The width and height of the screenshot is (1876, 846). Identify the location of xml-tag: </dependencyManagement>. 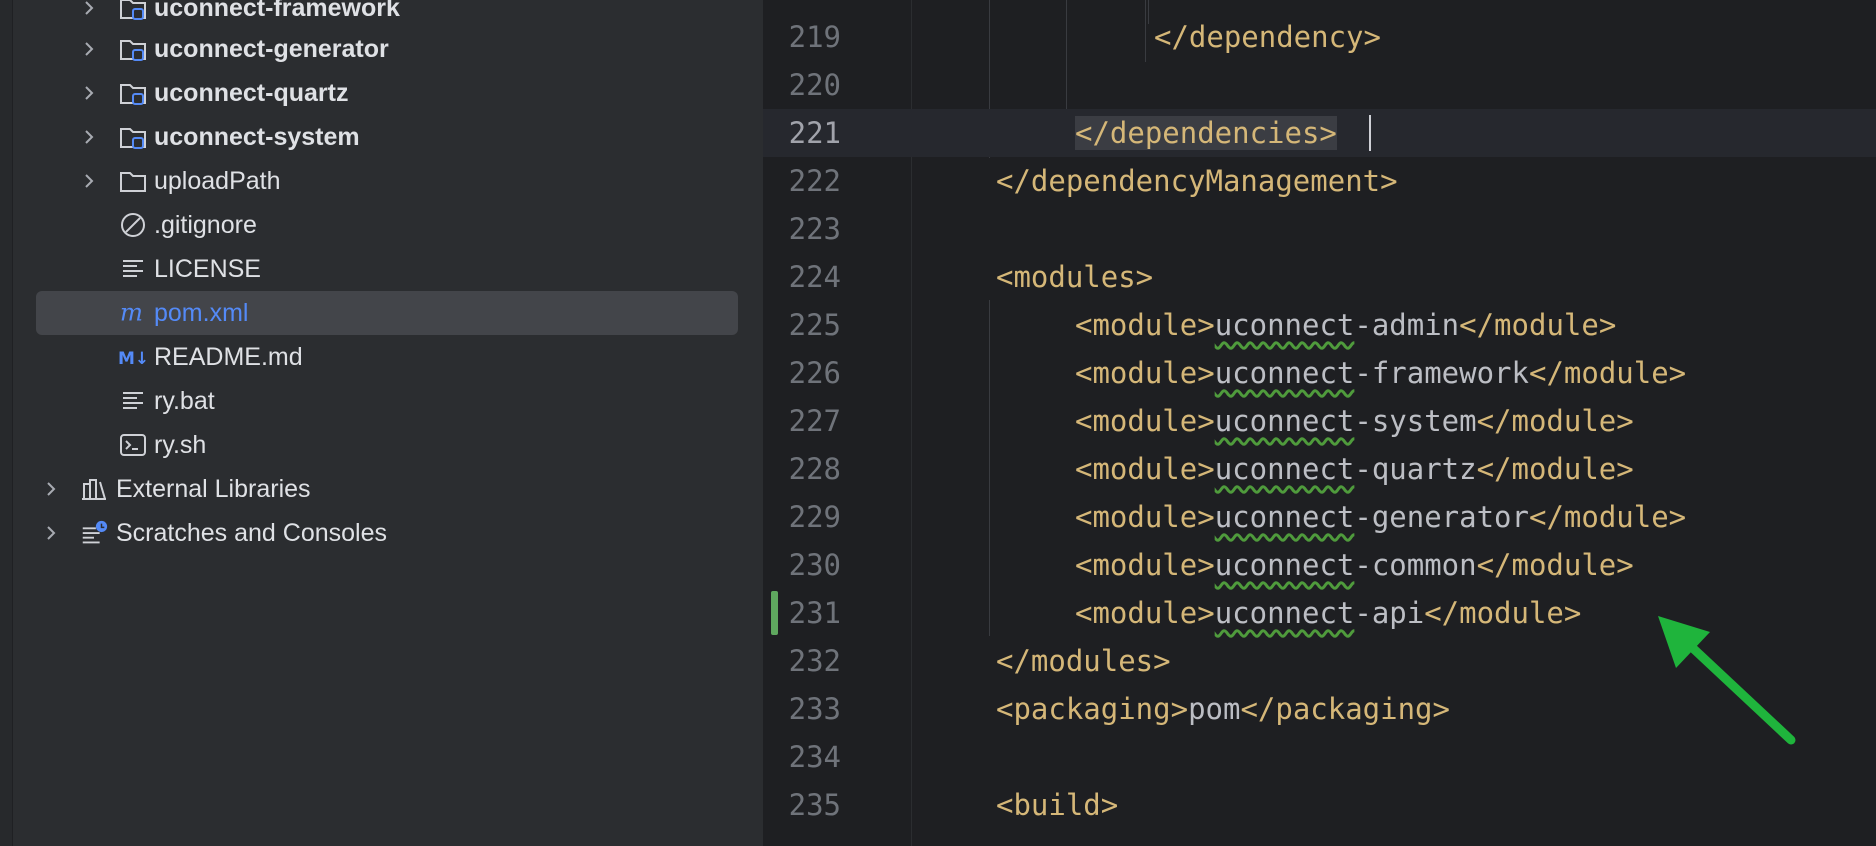
(1197, 181).